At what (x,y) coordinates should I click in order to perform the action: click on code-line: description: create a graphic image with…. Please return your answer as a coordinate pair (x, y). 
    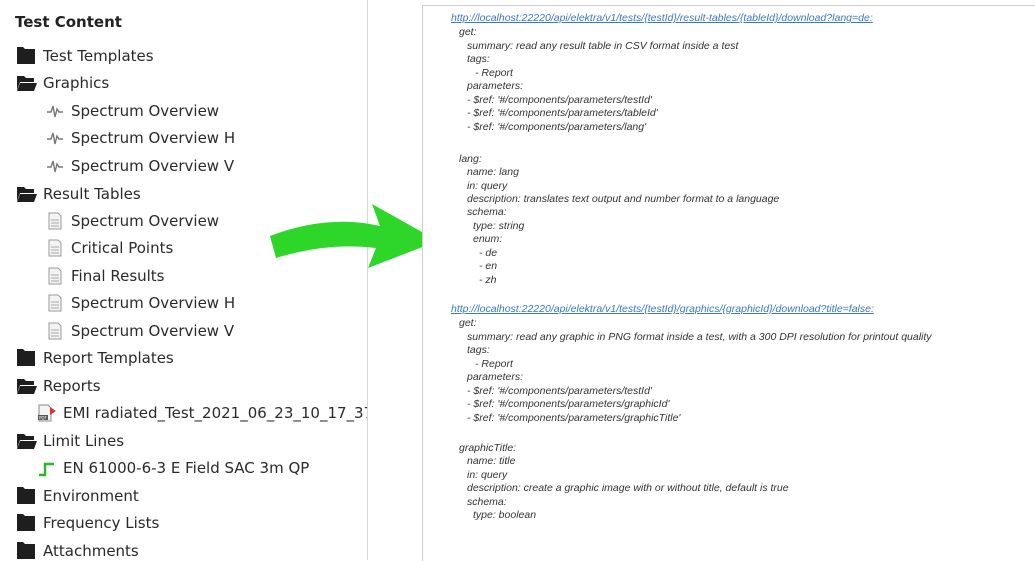
    Looking at the image, I should click on (628, 488).